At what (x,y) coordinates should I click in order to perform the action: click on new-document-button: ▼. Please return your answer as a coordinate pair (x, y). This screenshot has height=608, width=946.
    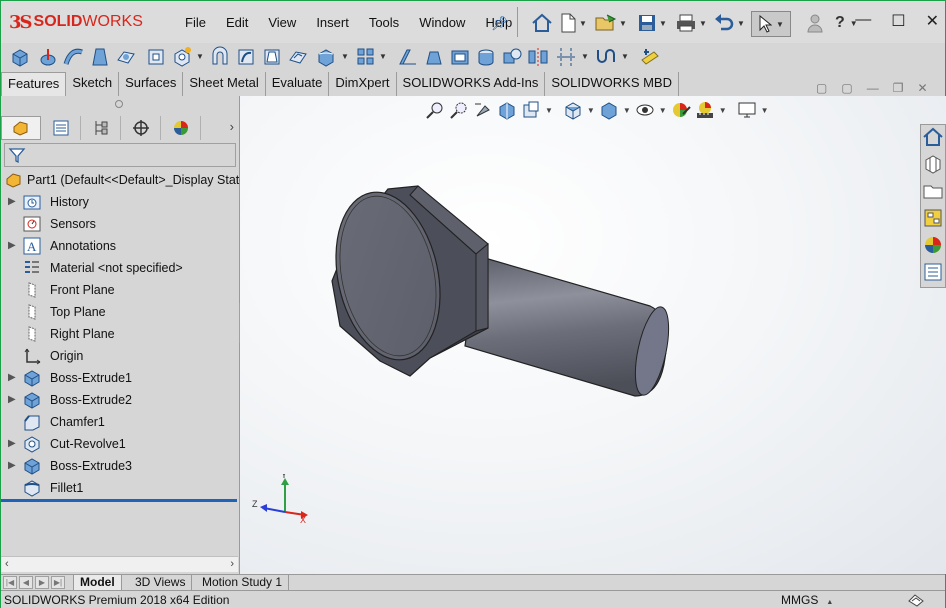
    Looking at the image, I should click on (573, 23).